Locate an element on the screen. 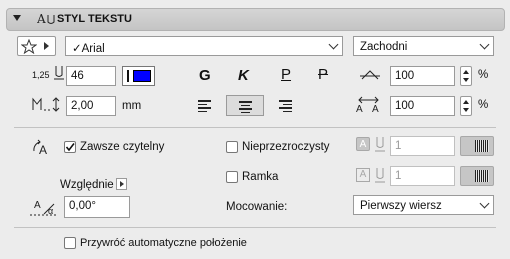 This screenshot has height=259, width=510. relative-label: Względnie is located at coordinates (87, 185).